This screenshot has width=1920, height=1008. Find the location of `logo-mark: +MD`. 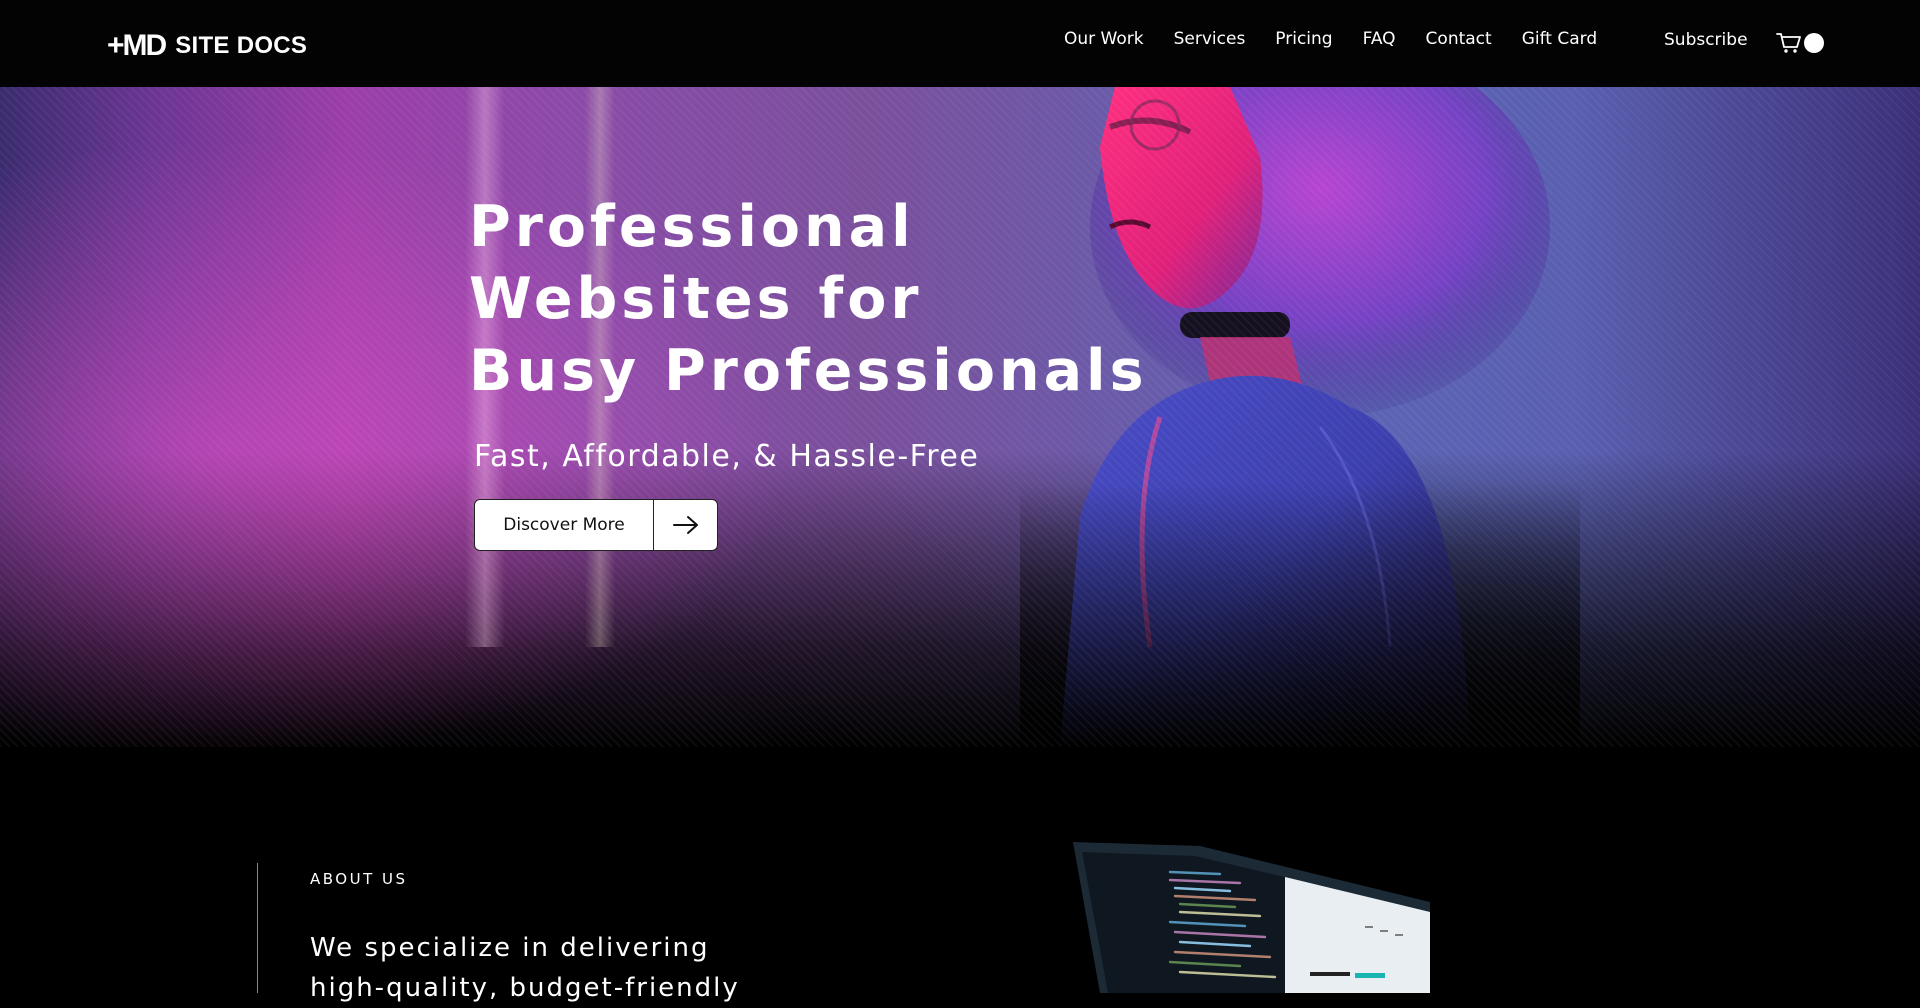

logo-mark: +MD is located at coordinates (137, 45).